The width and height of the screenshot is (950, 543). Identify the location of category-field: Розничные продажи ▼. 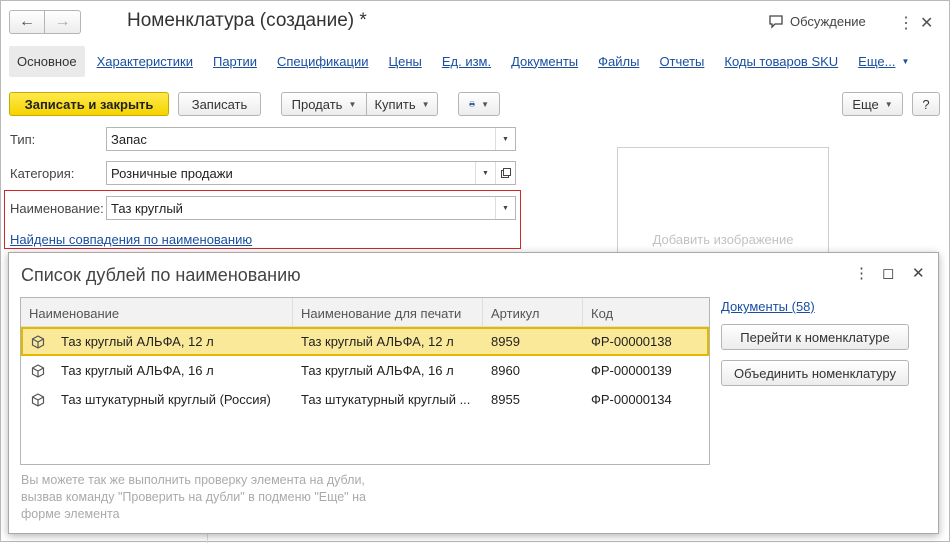
(311, 173).